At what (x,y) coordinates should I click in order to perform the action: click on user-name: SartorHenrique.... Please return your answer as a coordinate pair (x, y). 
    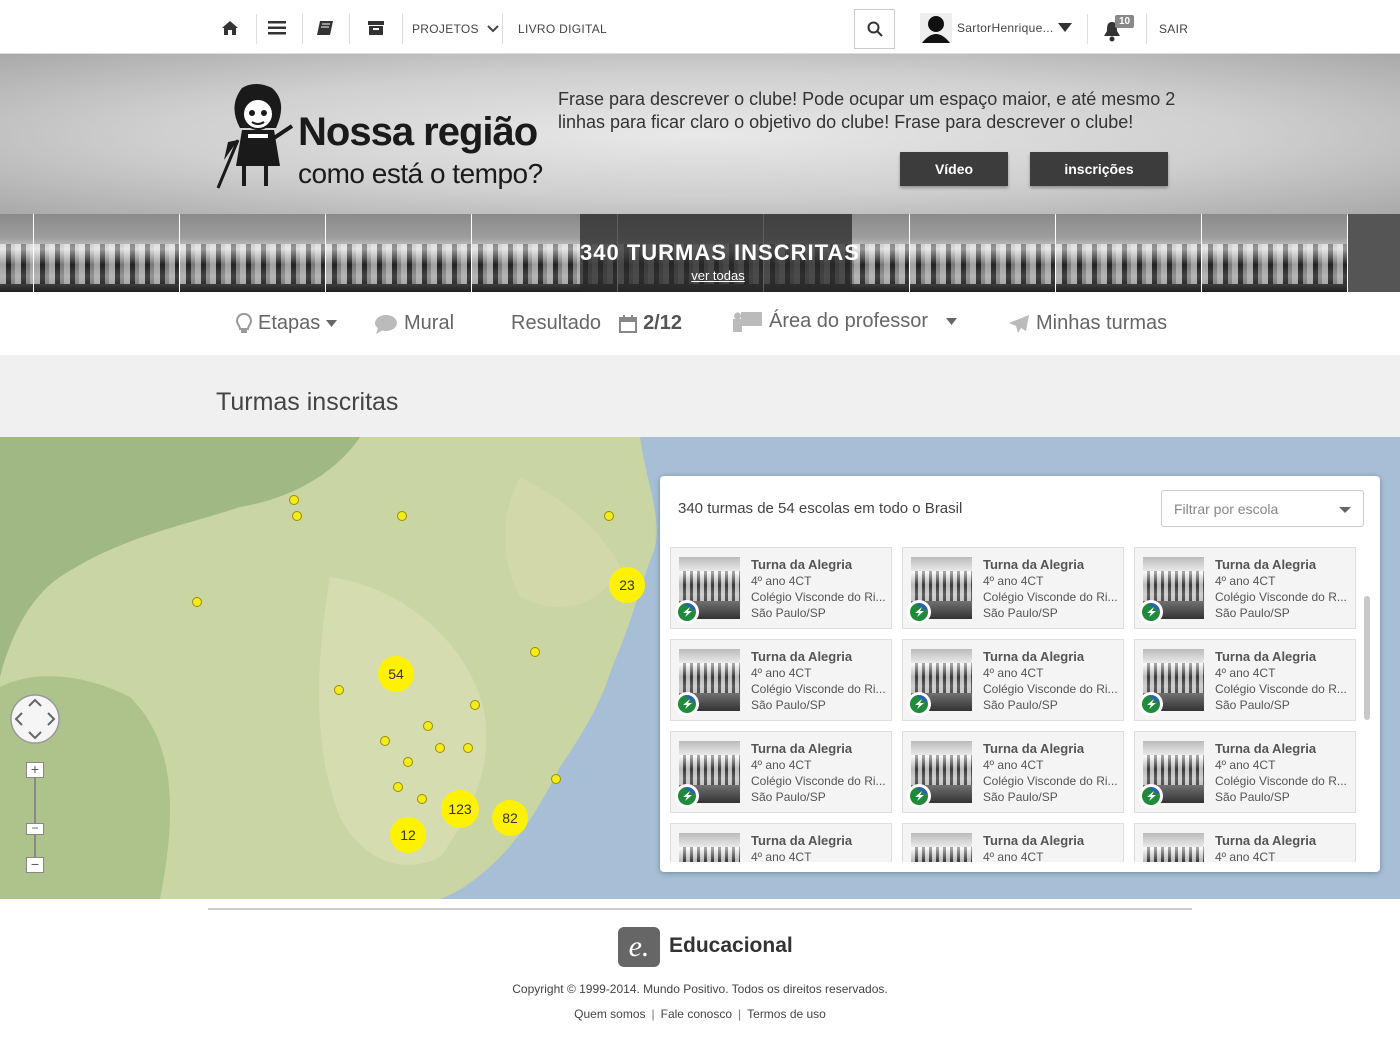
    Looking at the image, I should click on (1005, 28).